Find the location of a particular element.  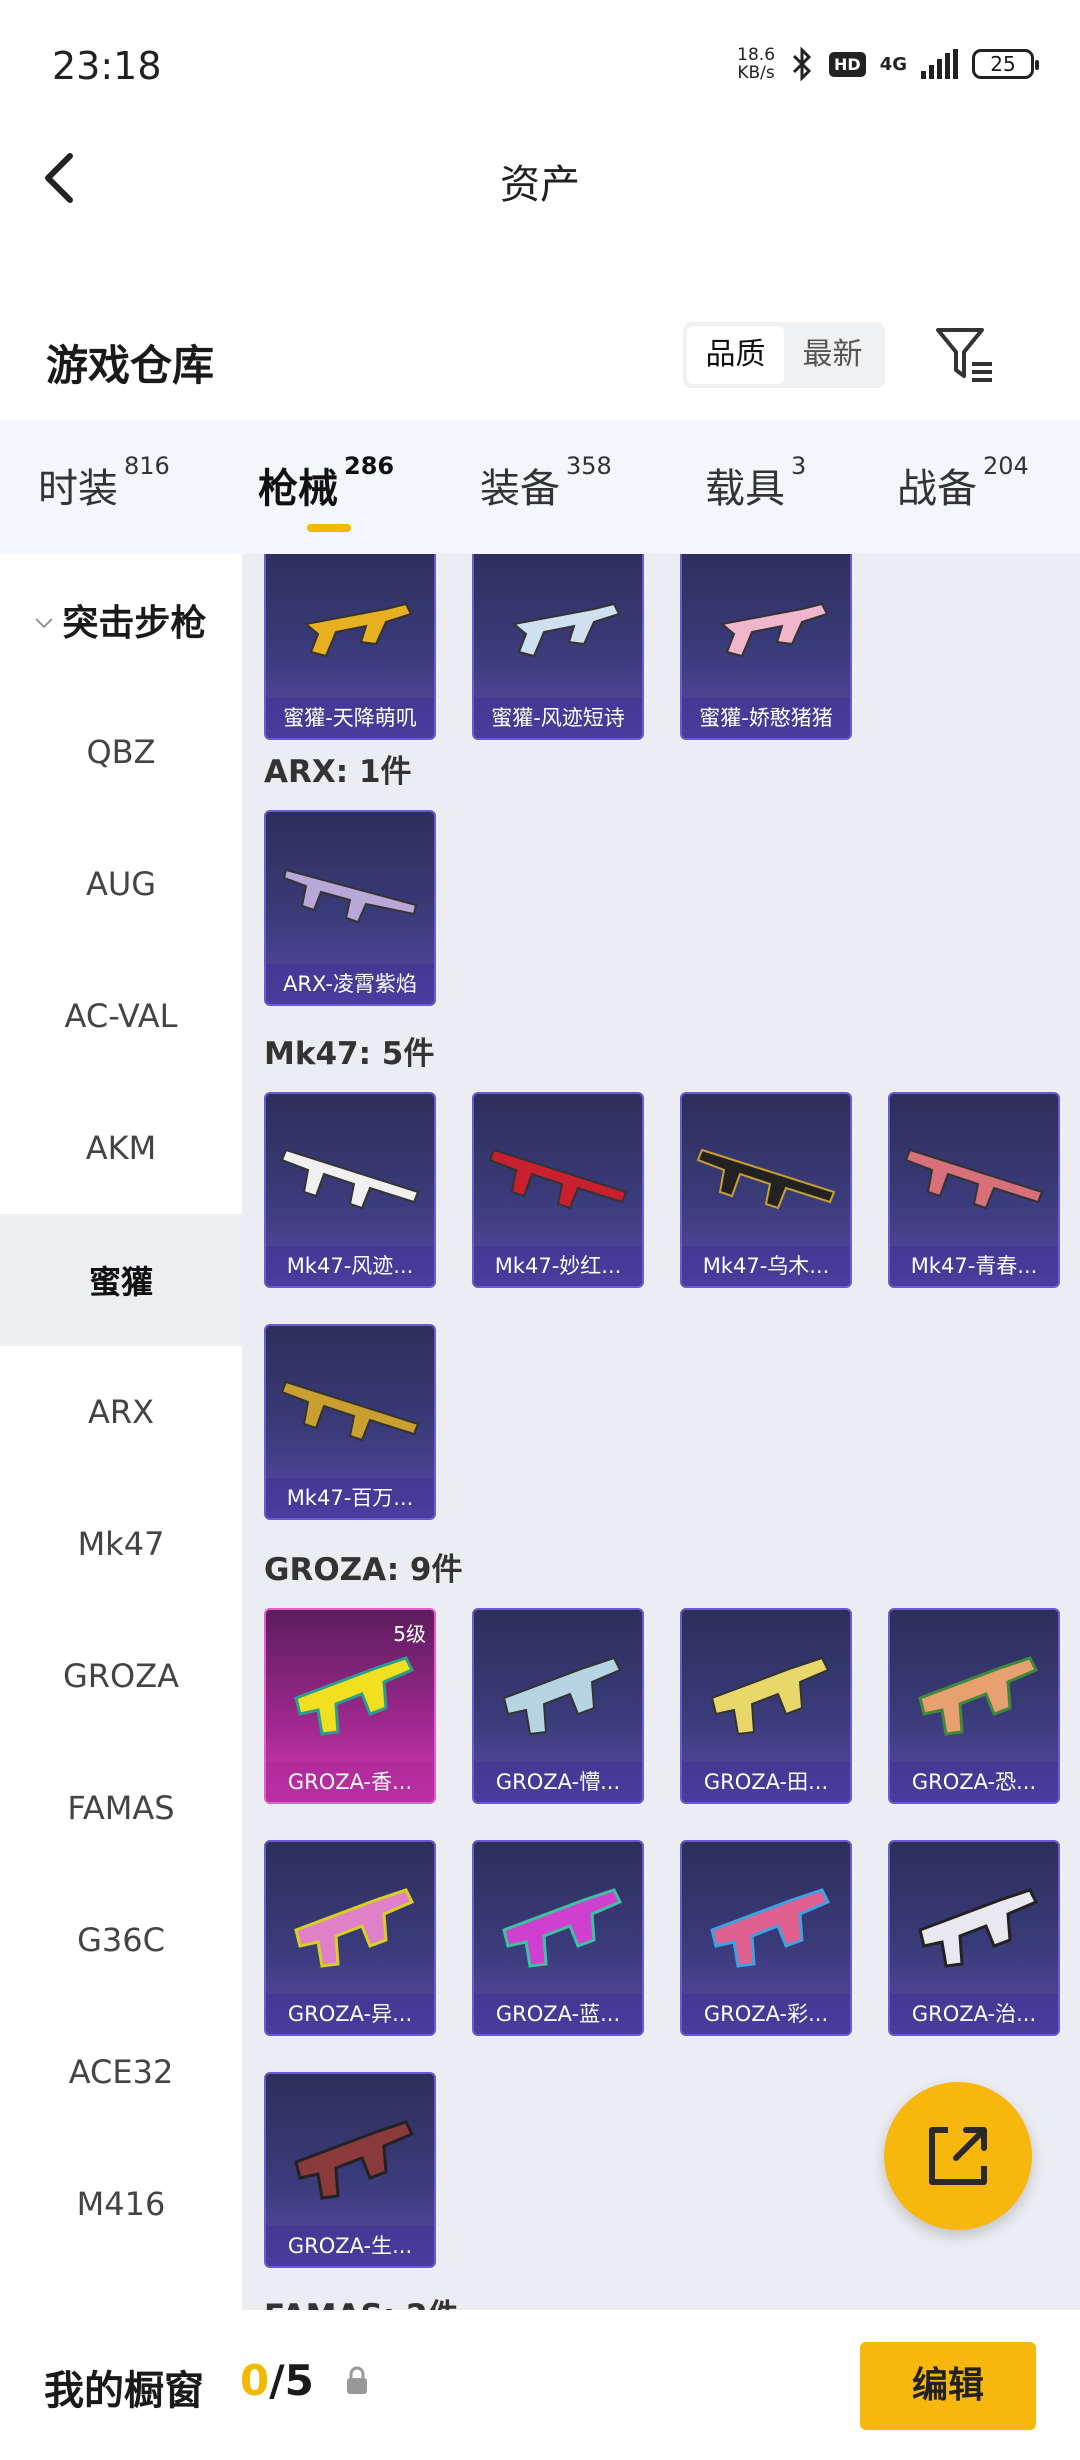

skin-name: 蜜獾-娇憨猪猪 is located at coordinates (766, 718).